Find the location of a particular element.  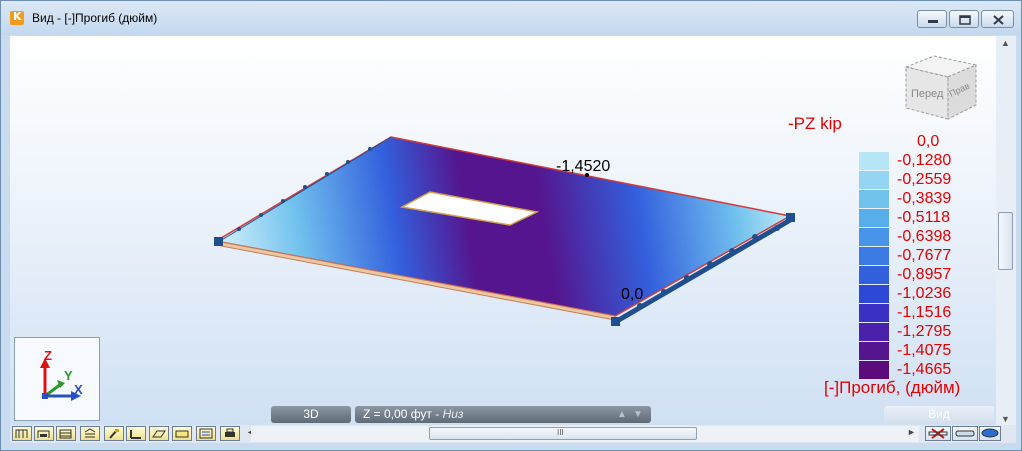

zero-deflection-label: 0,0 is located at coordinates (632, 294).